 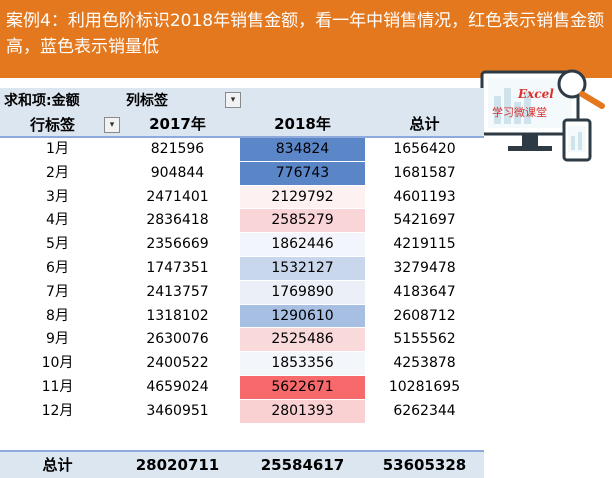 I want to click on cell-2017: 1747351, so click(x=177, y=269).